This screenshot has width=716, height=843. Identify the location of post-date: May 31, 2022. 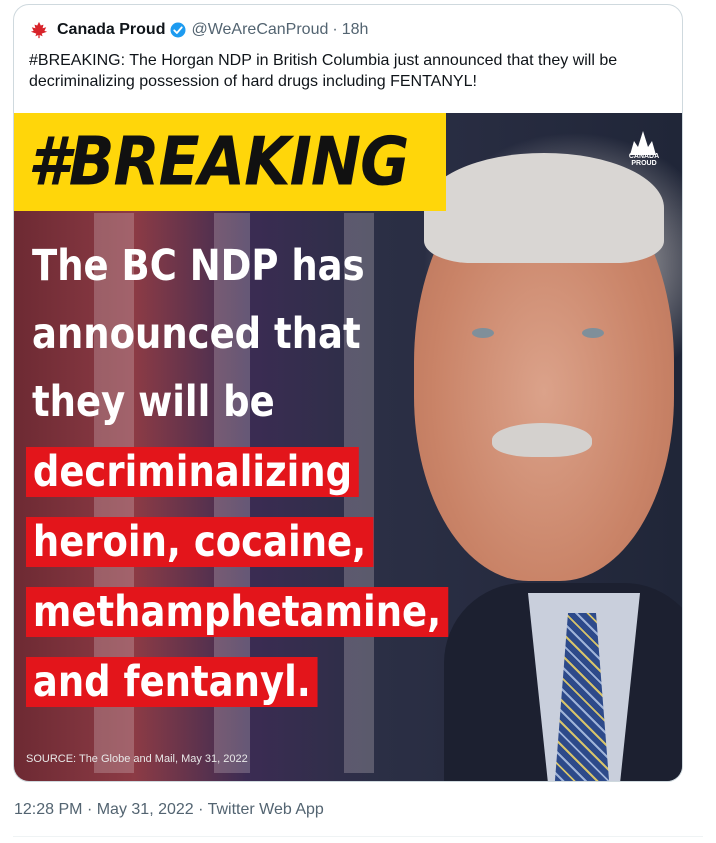
(145, 809).